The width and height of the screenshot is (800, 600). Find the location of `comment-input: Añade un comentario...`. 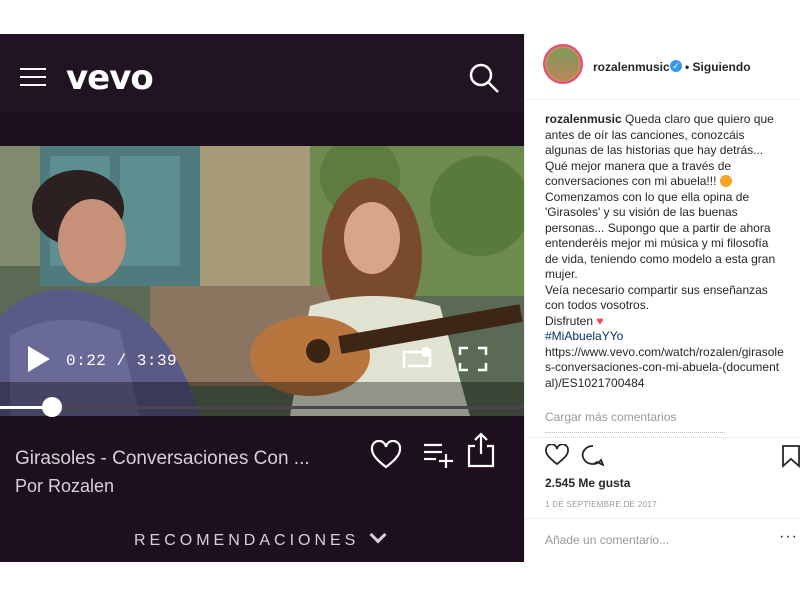

comment-input: Añade un comentario... is located at coordinates (607, 540).